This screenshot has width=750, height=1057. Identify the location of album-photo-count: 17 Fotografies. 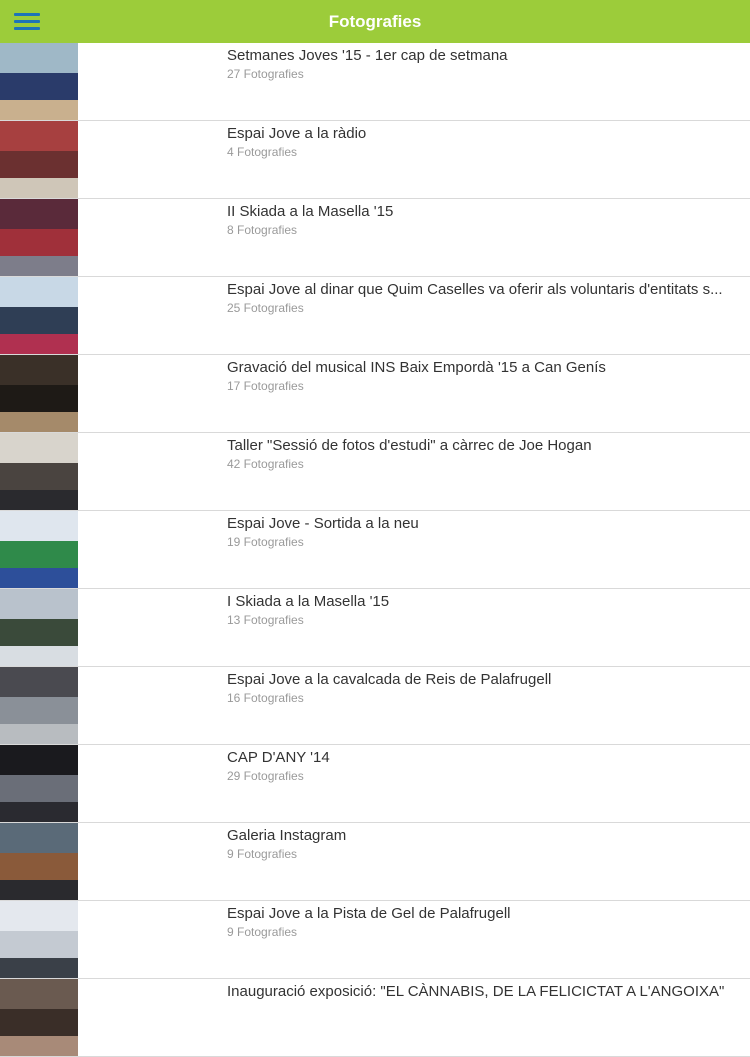
(265, 386).